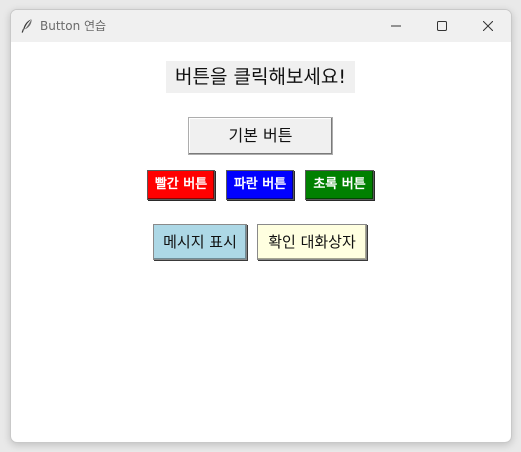  I want to click on close-icon, so click(488, 26).